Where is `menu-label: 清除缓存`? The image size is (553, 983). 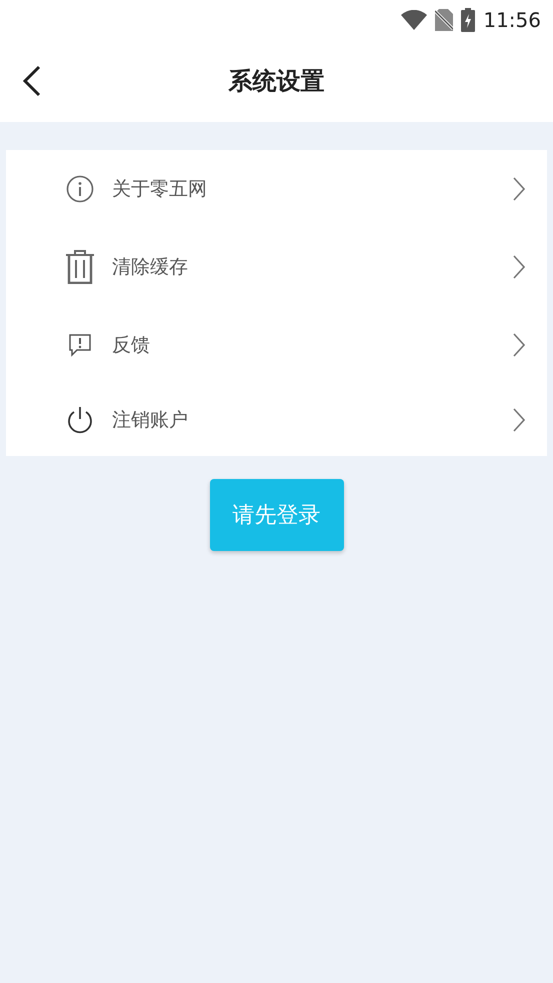
menu-label: 清除缓存 is located at coordinates (150, 267).